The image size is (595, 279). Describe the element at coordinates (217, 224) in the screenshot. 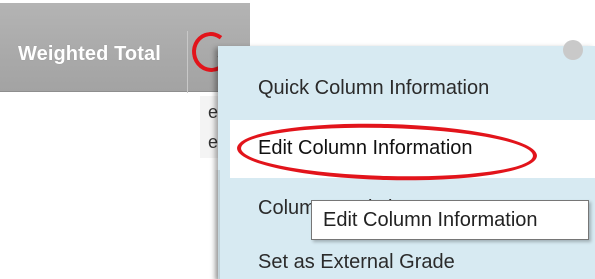

I see `menu-shadow` at that location.